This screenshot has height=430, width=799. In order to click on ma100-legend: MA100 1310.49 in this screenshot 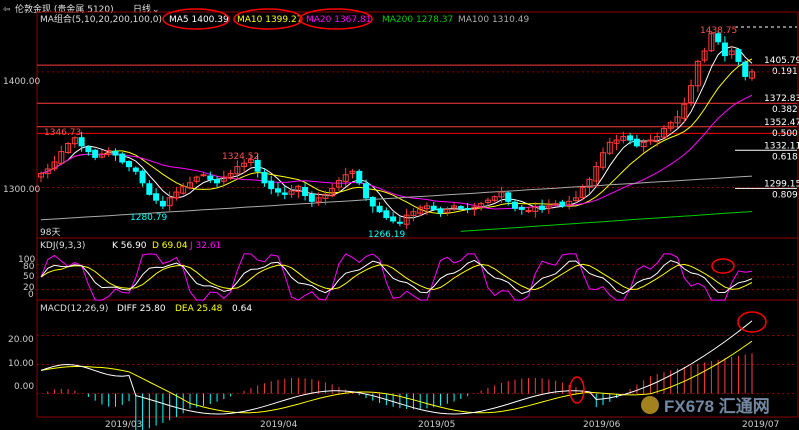, I will do `click(493, 20)`.